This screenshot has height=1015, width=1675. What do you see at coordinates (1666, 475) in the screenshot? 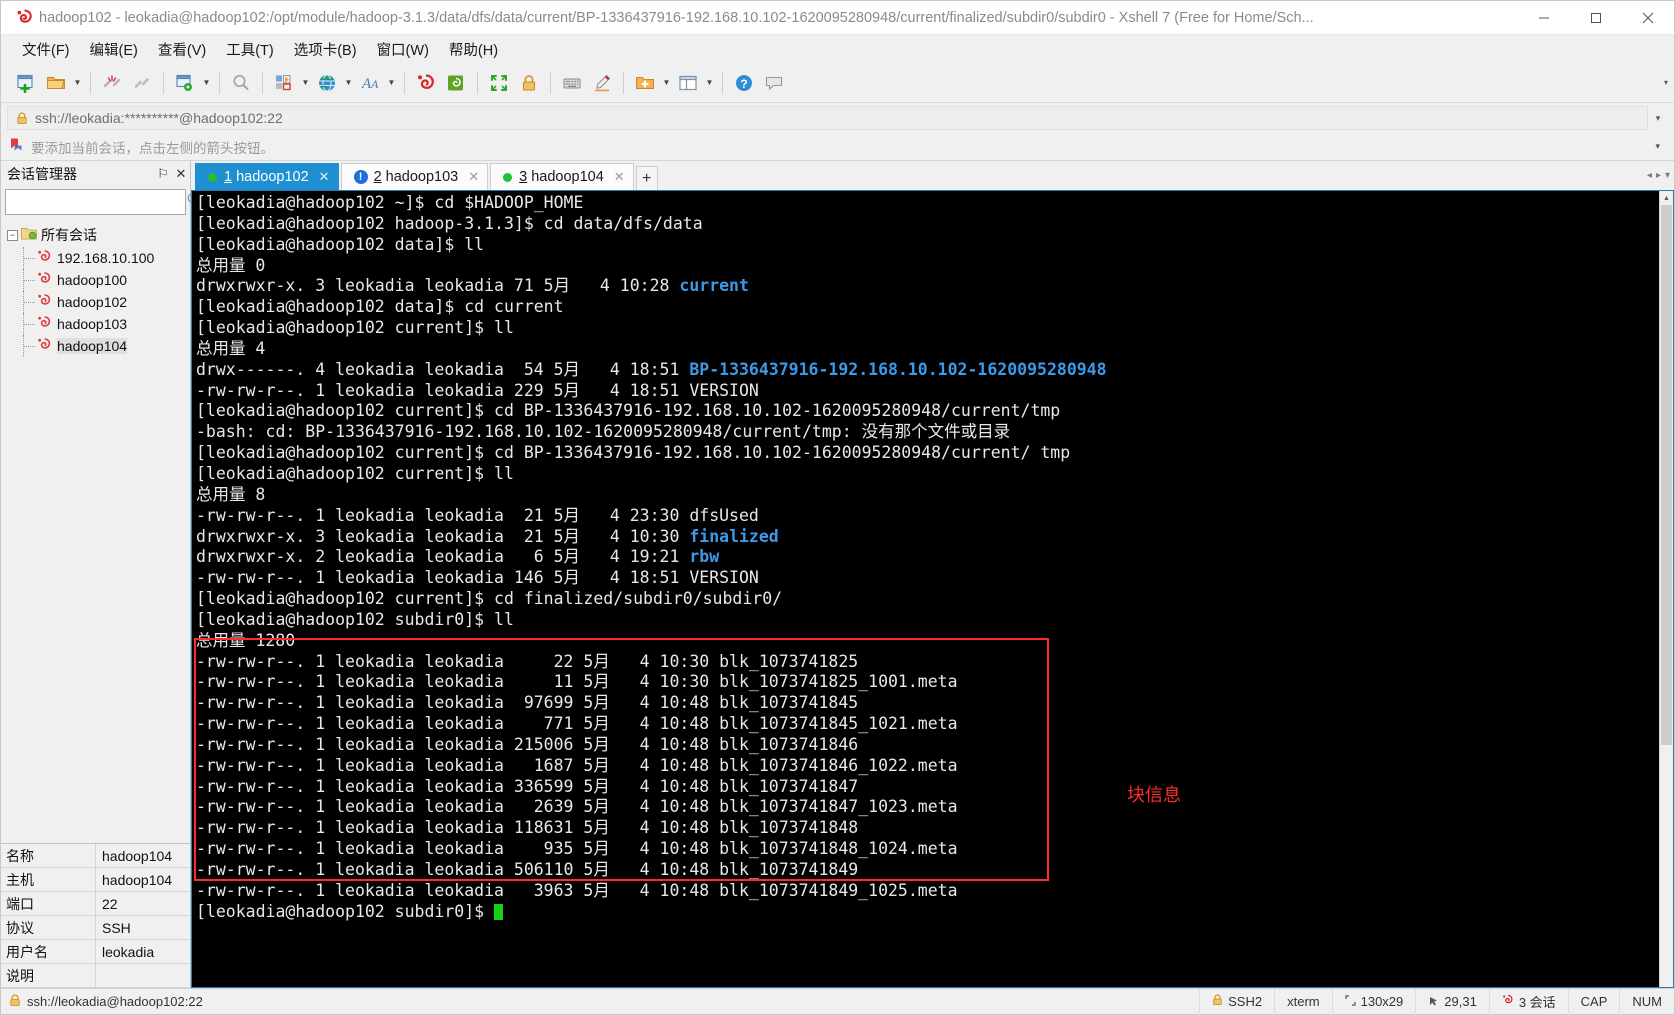
I see `scrollbar-thumb` at bounding box center [1666, 475].